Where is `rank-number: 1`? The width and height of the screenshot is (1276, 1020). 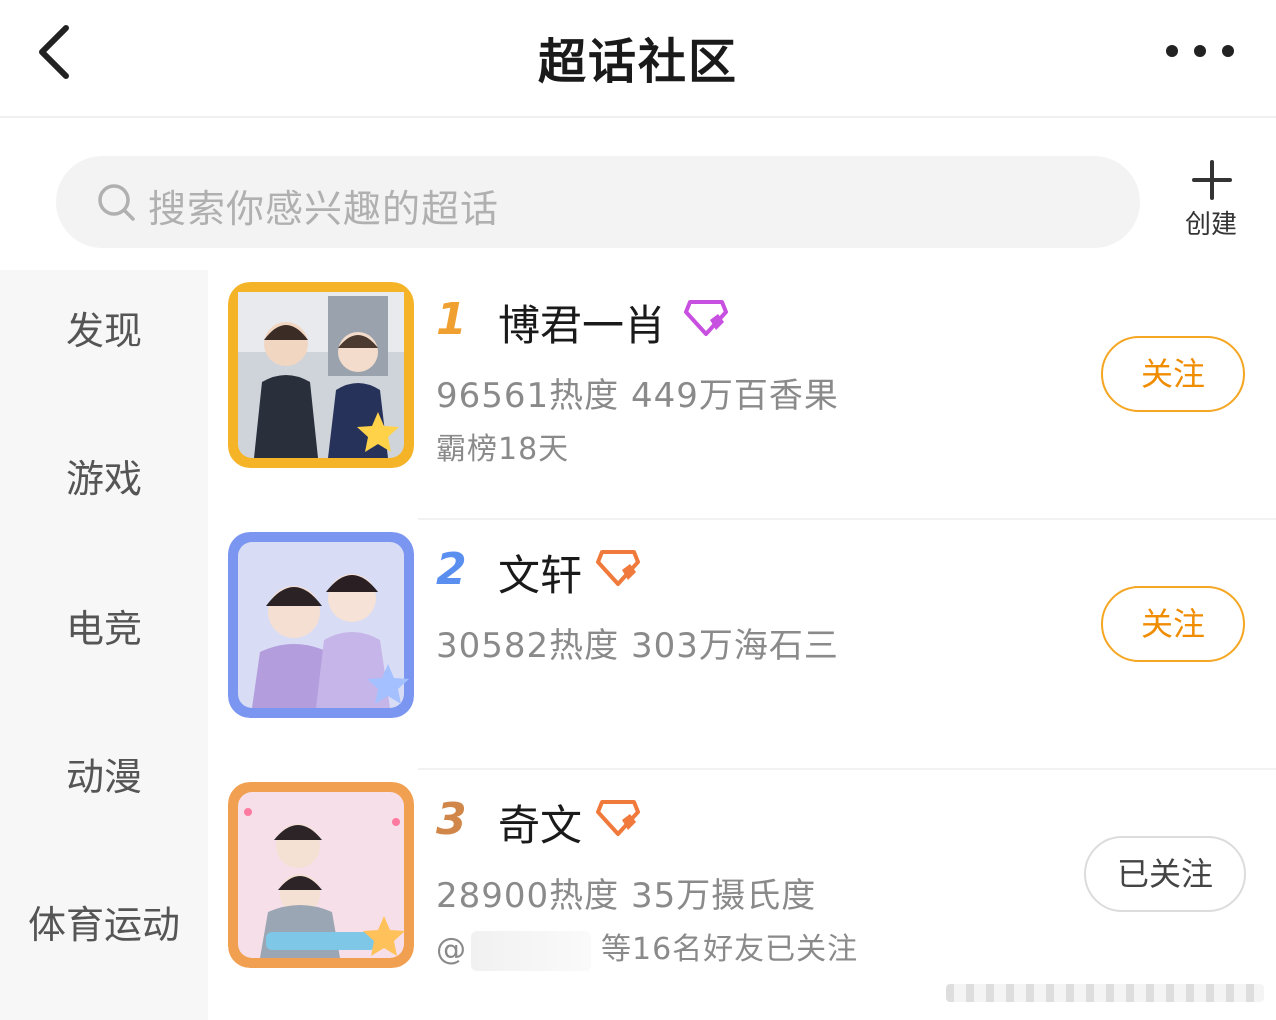 rank-number: 1 is located at coordinates (451, 319).